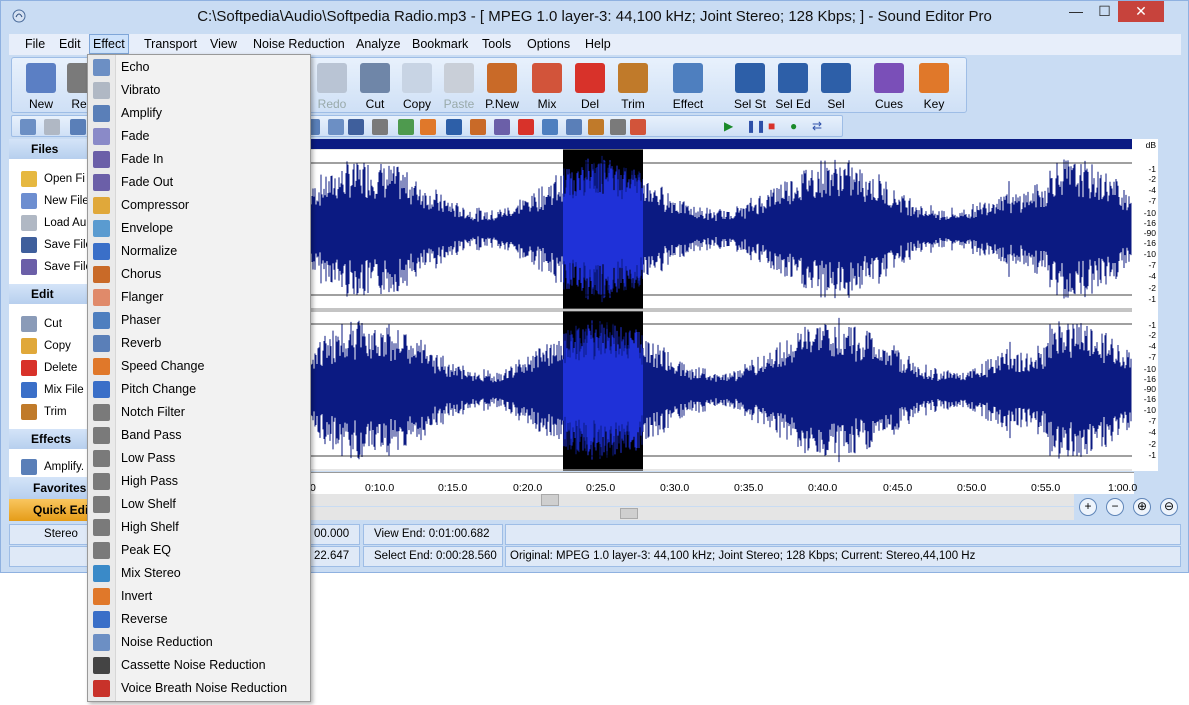 The image size is (1189, 705). What do you see at coordinates (836, 86) in the screenshot?
I see `toolbar-sel-button: Sel` at bounding box center [836, 86].